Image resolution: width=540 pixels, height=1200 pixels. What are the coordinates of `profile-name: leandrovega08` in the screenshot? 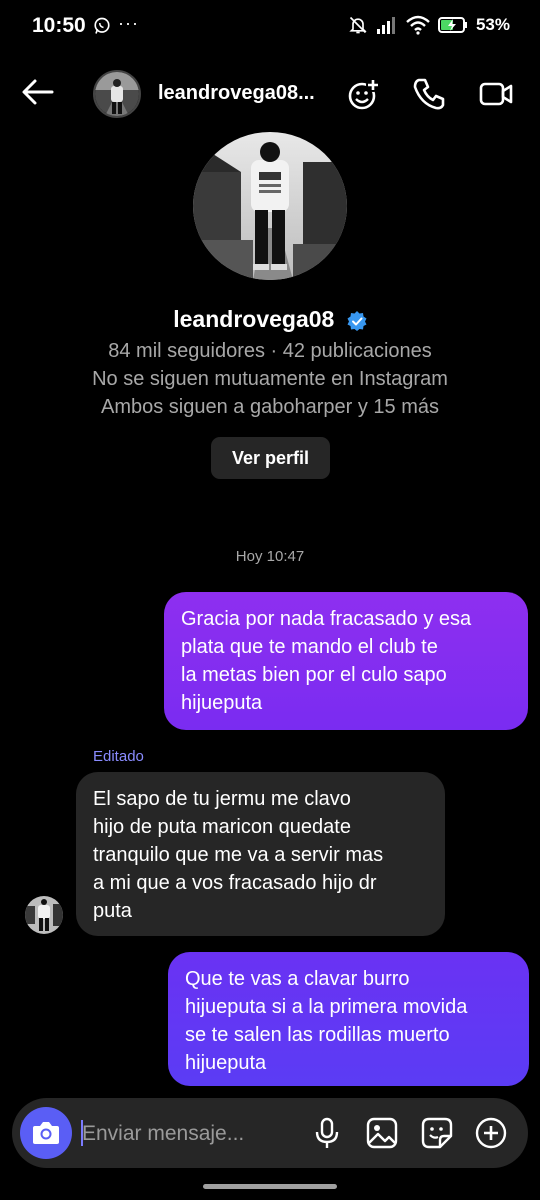 It's located at (254, 319).